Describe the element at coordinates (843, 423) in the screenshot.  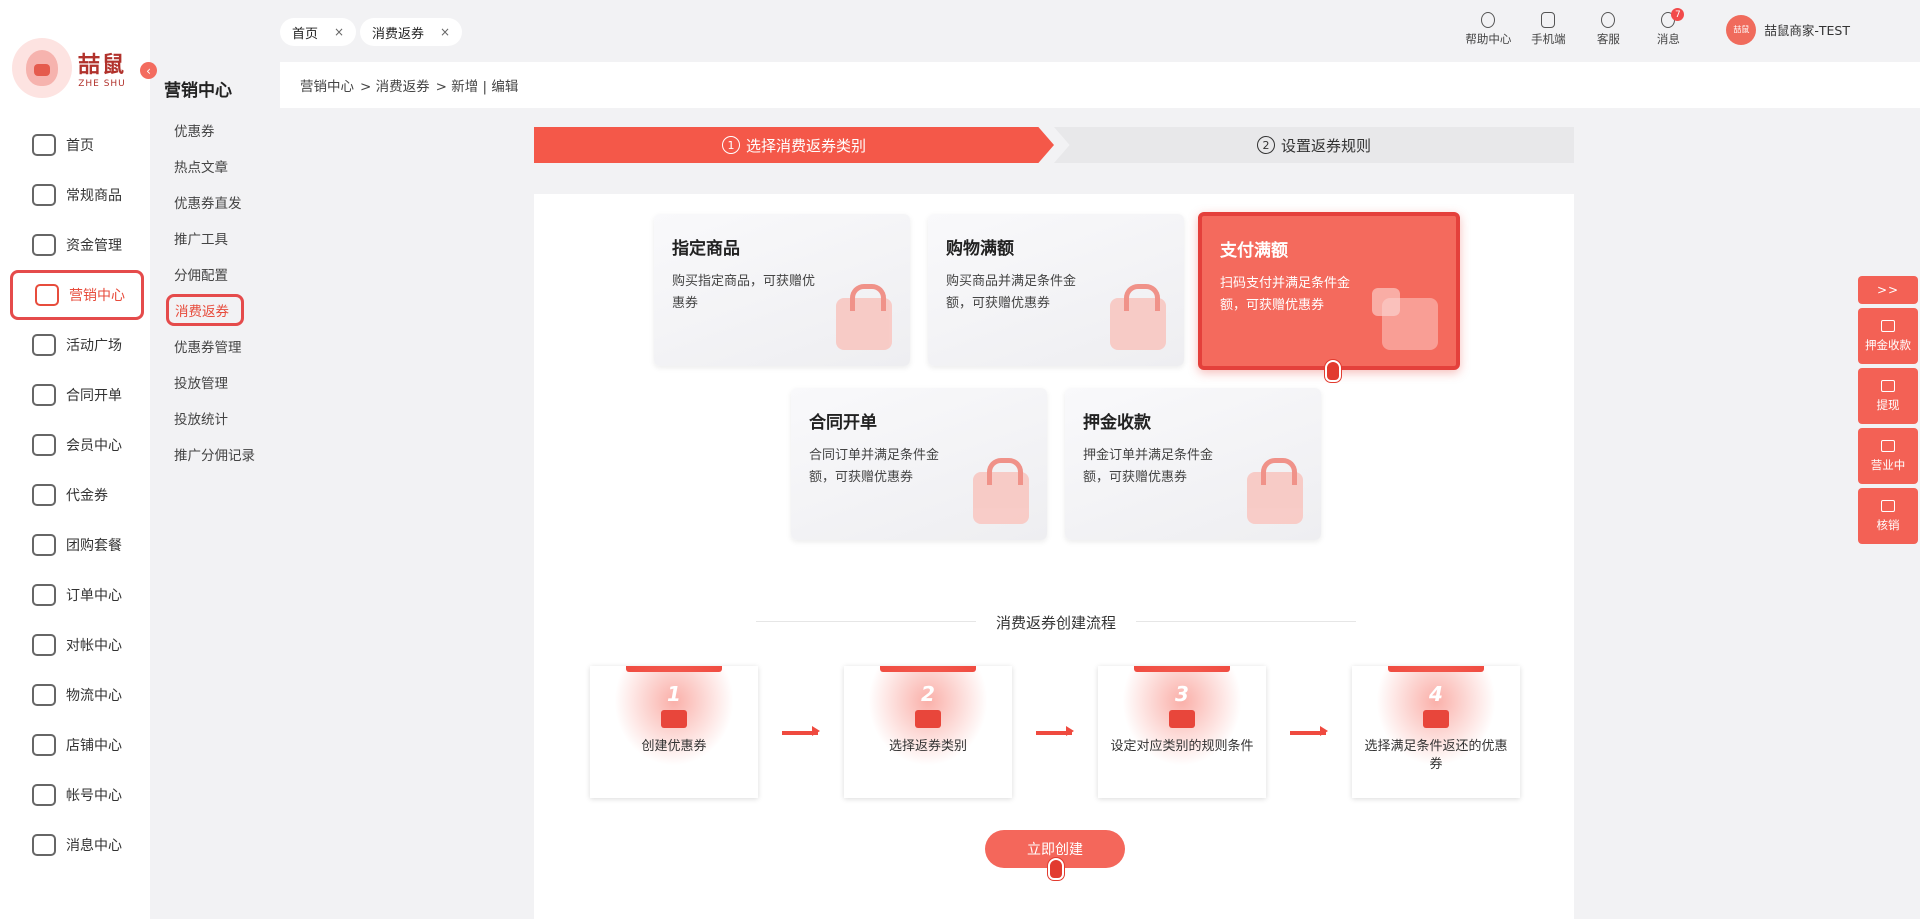
I see `card-title: 合同开单` at that location.